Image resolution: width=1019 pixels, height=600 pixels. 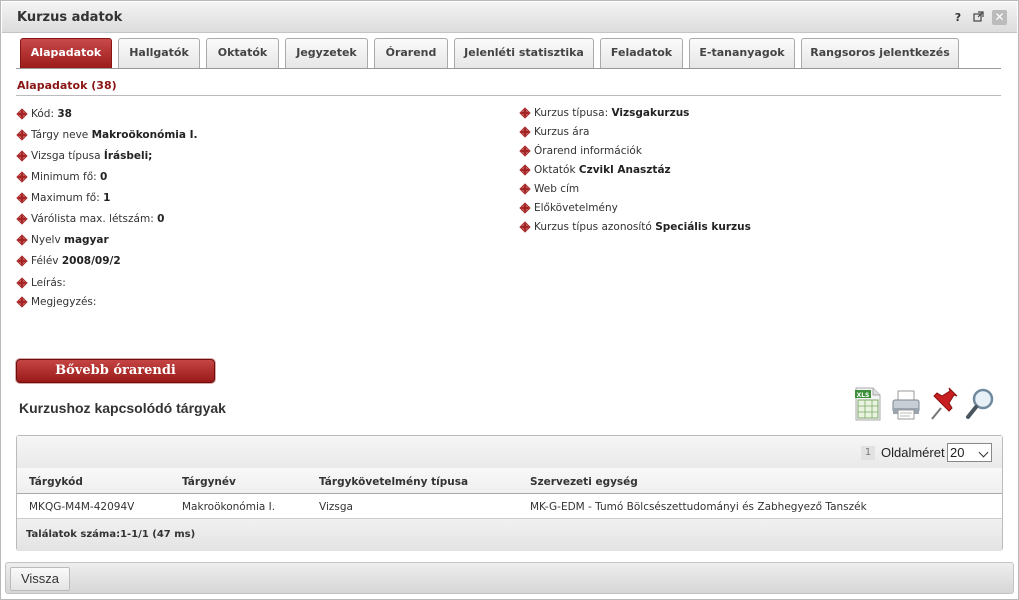 What do you see at coordinates (635, 228) in the screenshot?
I see `field-kurzus-tipus-azonosito: Kurzus típus azonosító Speciális kurzus` at bounding box center [635, 228].